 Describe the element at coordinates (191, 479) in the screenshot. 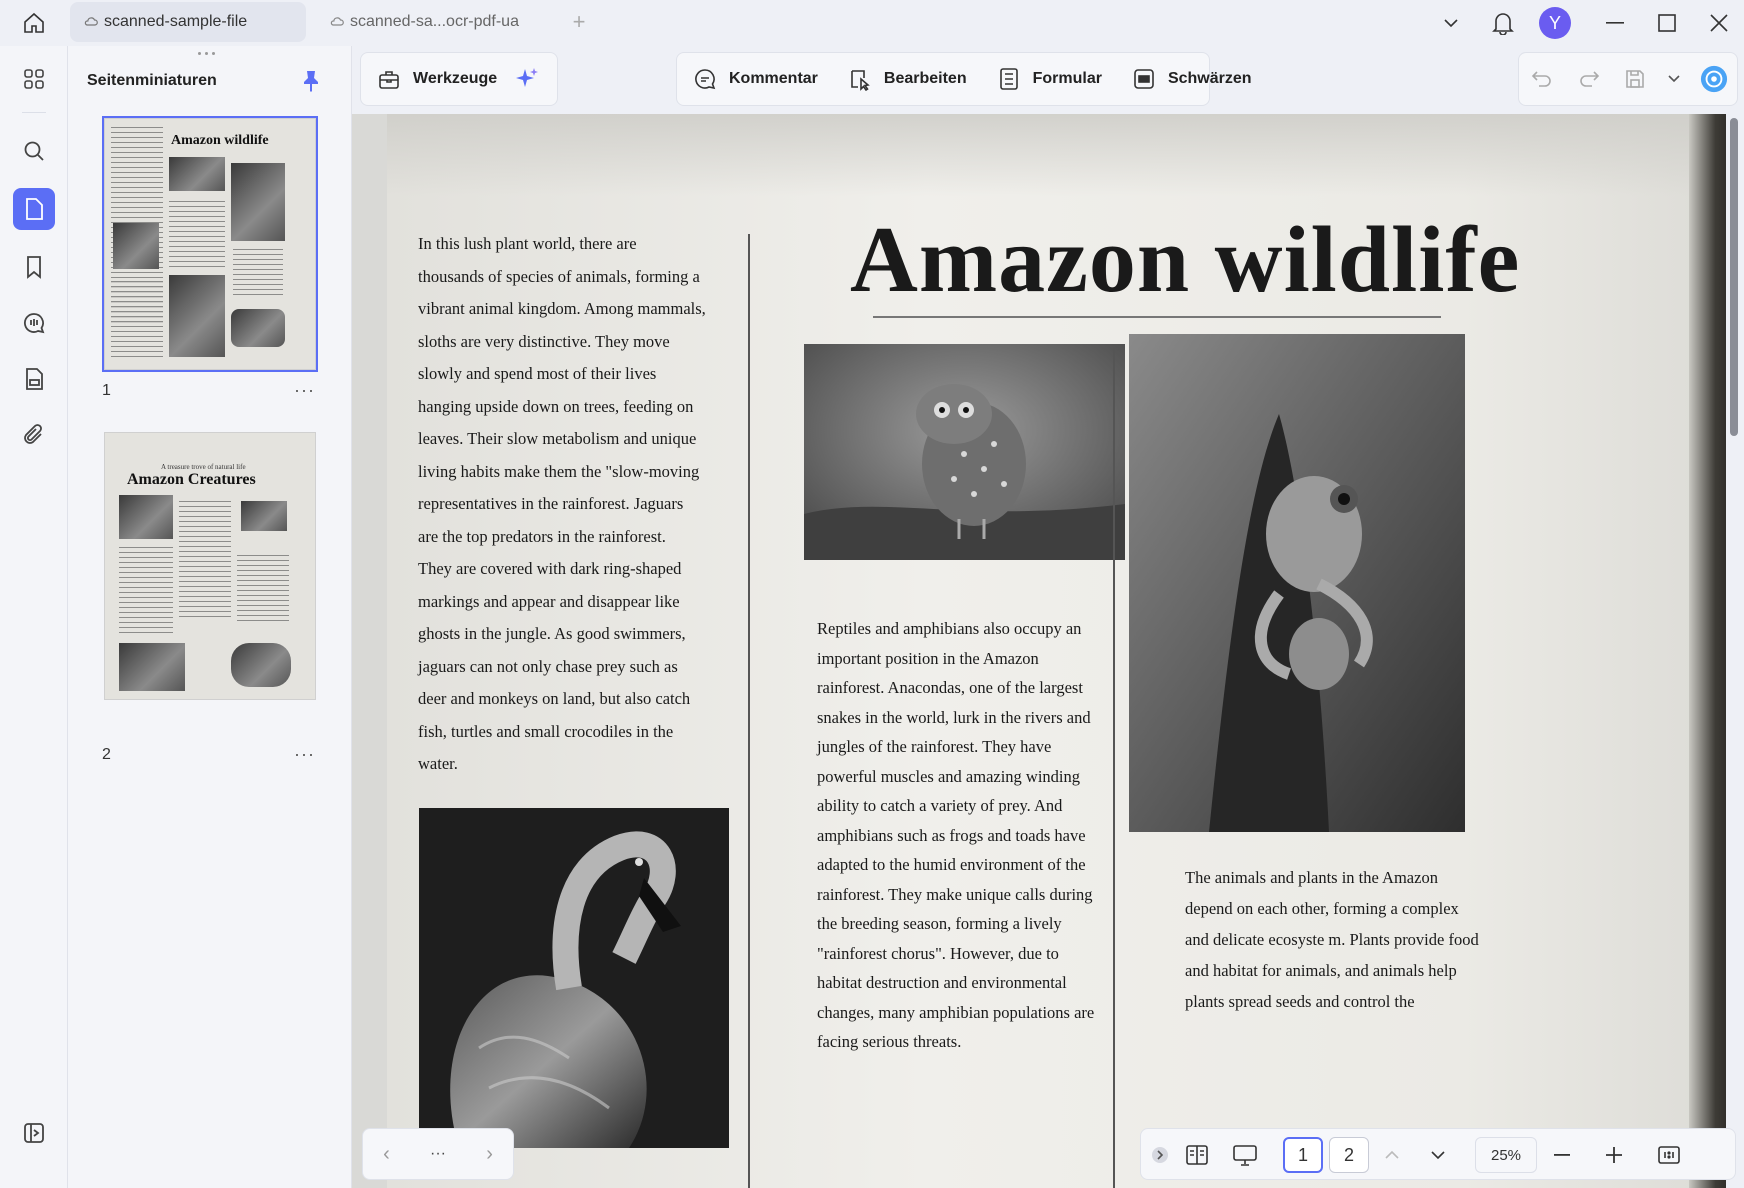

I see `thumb-title: Amazon Creatures` at that location.